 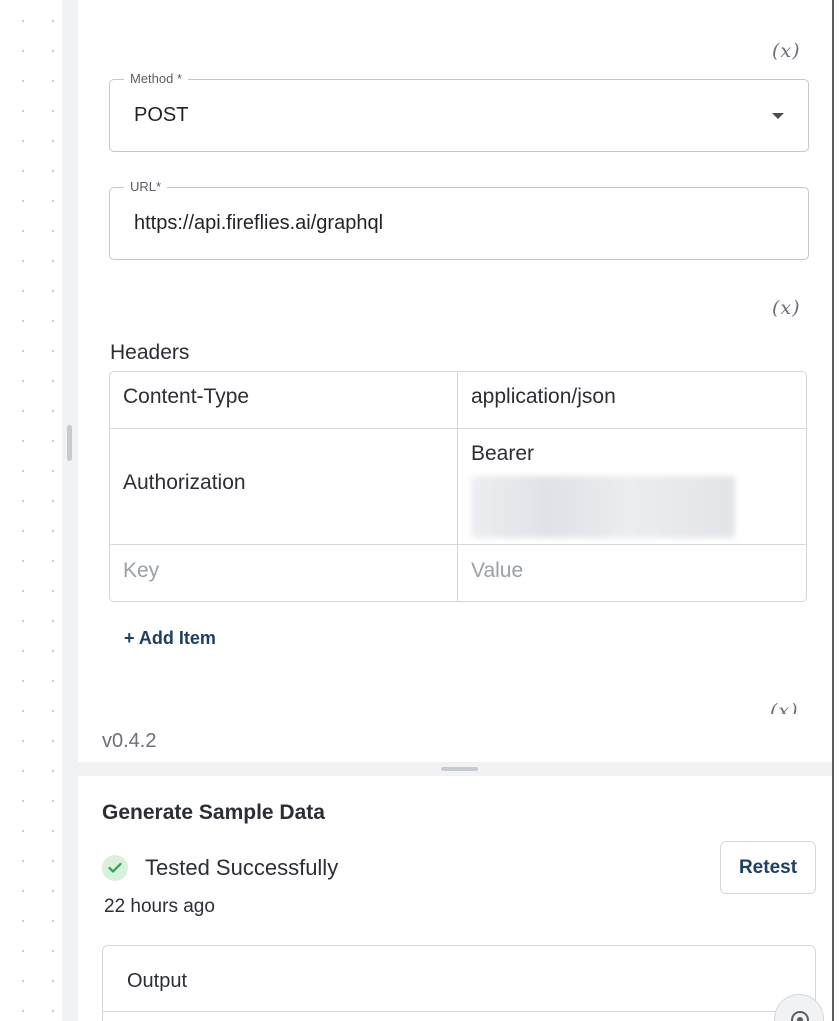 I want to click on url-value: https://api.fireflies.ai/graphql, so click(x=259, y=223).